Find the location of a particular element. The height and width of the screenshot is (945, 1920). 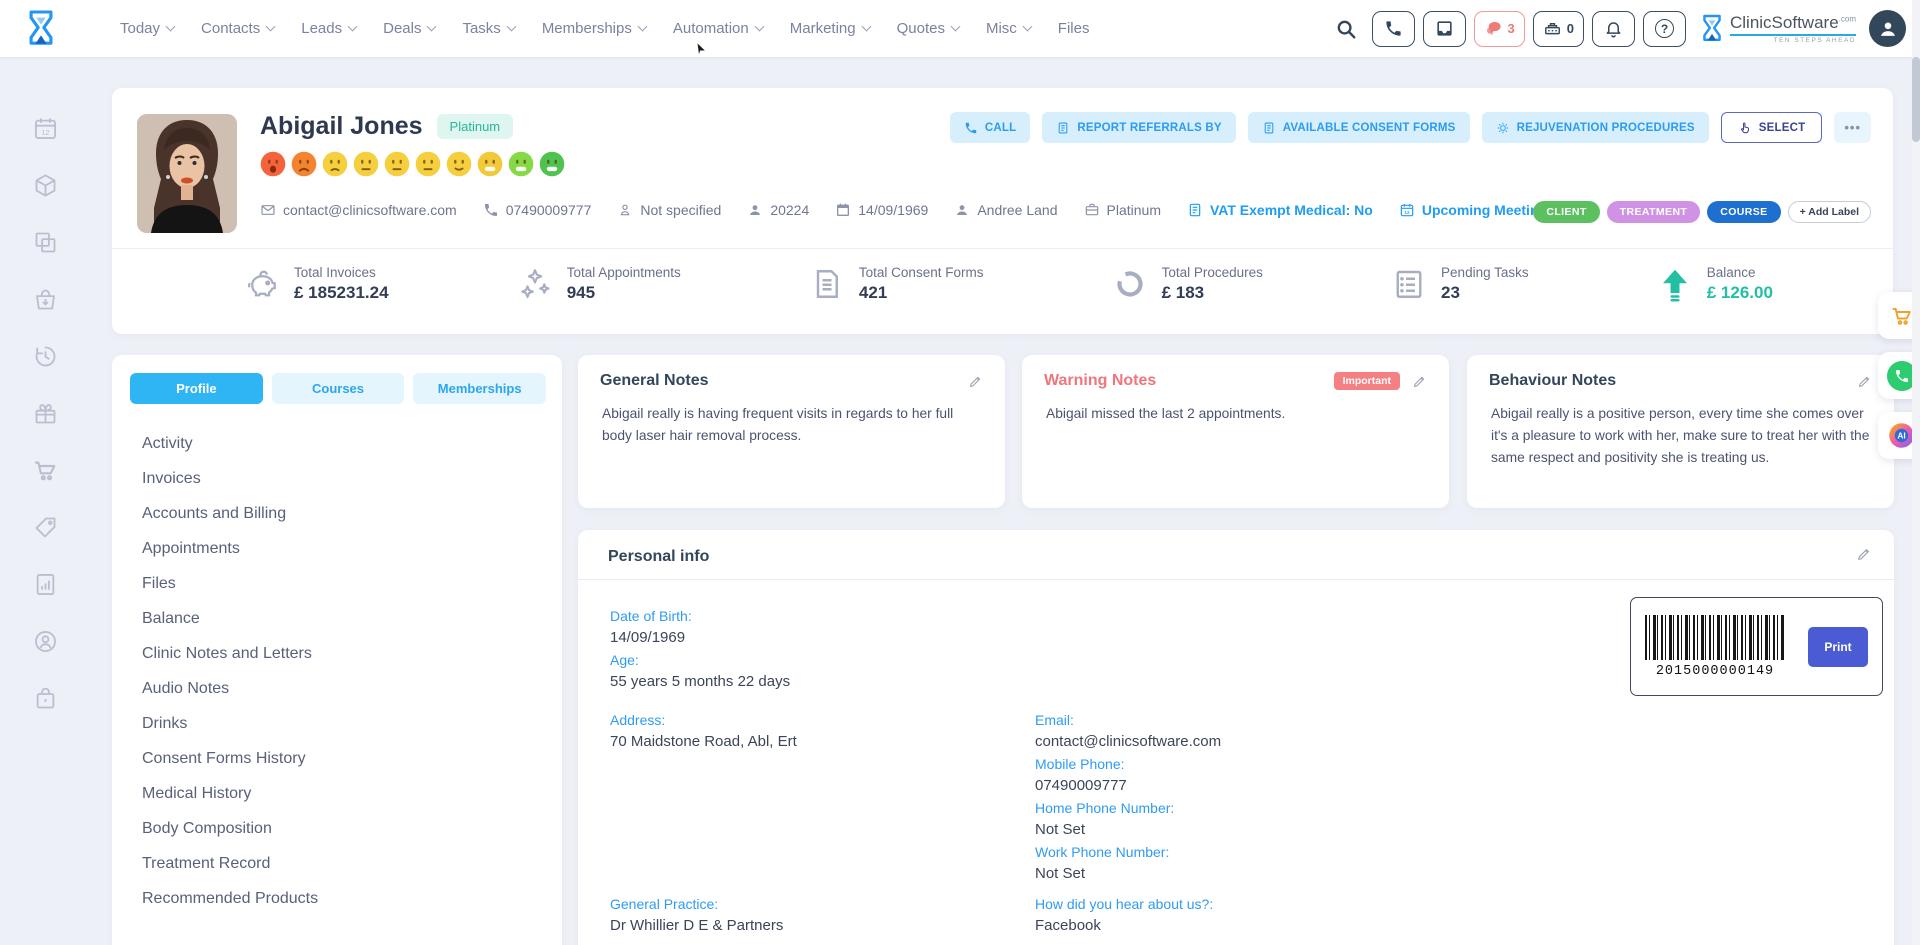

nav-quotes: Quotes is located at coordinates (929, 28).